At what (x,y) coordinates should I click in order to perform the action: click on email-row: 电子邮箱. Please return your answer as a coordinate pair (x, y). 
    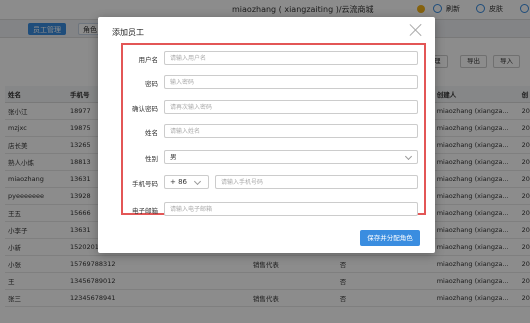
    Looking at the image, I should click on (266, 209).